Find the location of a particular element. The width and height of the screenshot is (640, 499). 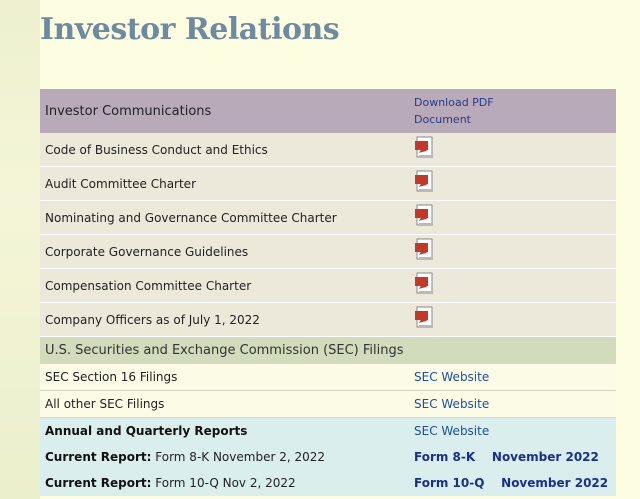

document-row: Code of Business Conduct and Ethics is located at coordinates (328, 150).